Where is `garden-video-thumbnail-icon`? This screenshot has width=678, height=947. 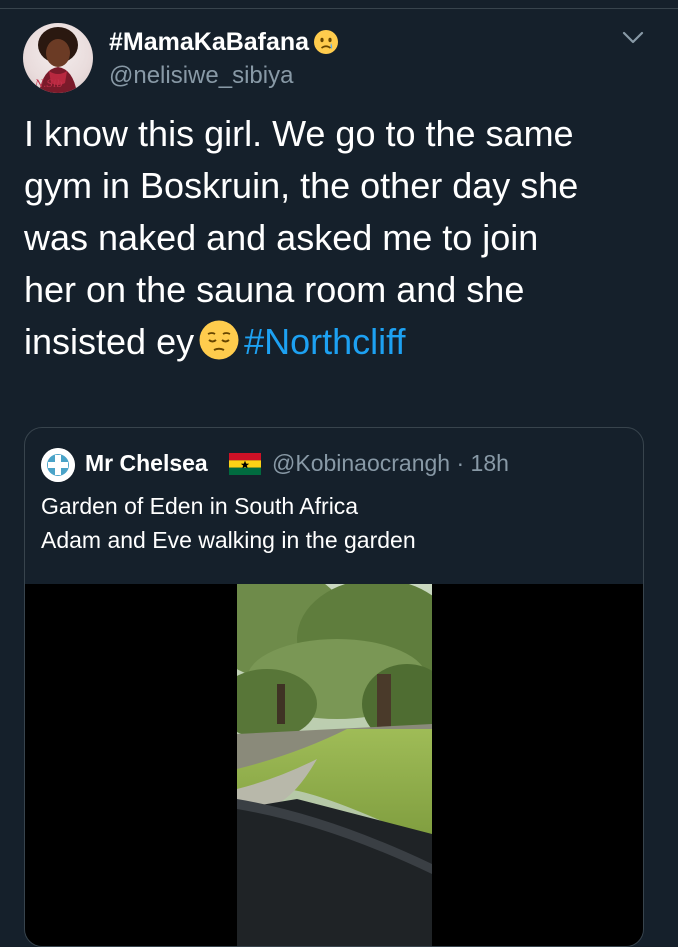
garden-video-thumbnail-icon is located at coordinates (334, 765).